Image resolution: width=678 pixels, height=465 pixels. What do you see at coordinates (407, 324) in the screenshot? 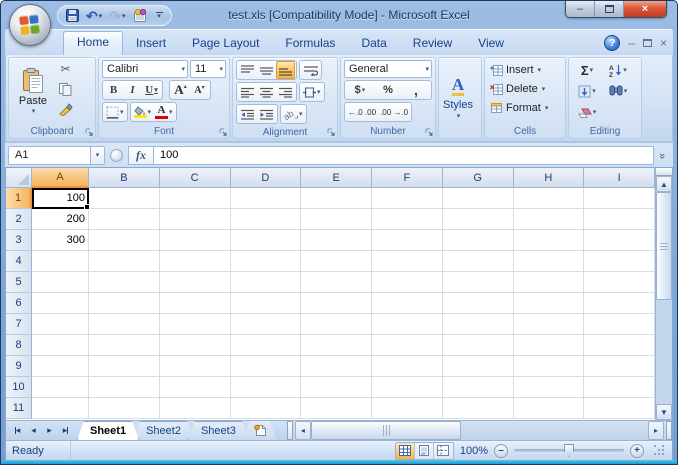
I see `cell-F7` at bounding box center [407, 324].